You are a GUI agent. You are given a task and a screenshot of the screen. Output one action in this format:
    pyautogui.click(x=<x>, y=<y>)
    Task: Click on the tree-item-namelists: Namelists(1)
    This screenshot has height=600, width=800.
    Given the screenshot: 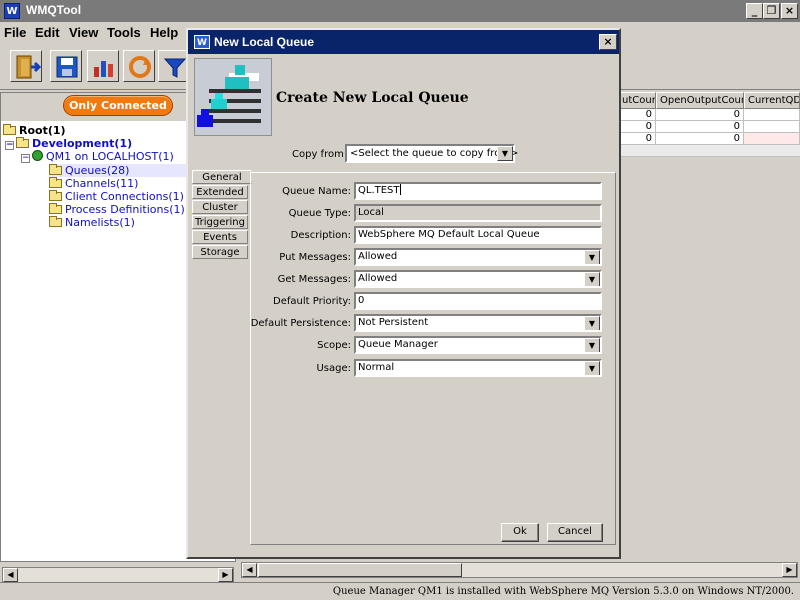 What is the action you would take?
    pyautogui.click(x=92, y=222)
    